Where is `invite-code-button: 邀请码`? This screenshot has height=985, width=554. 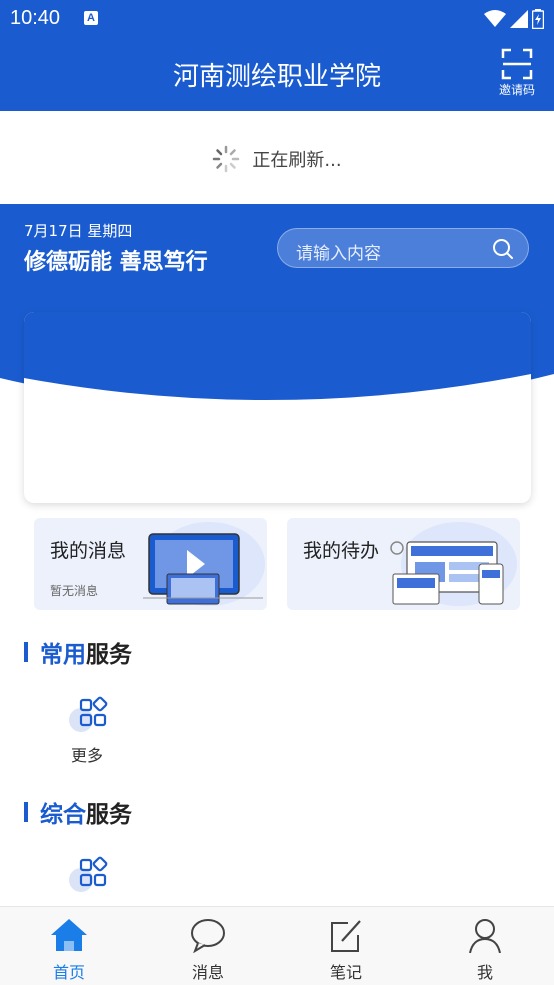 invite-code-button: 邀请码 is located at coordinates (517, 73).